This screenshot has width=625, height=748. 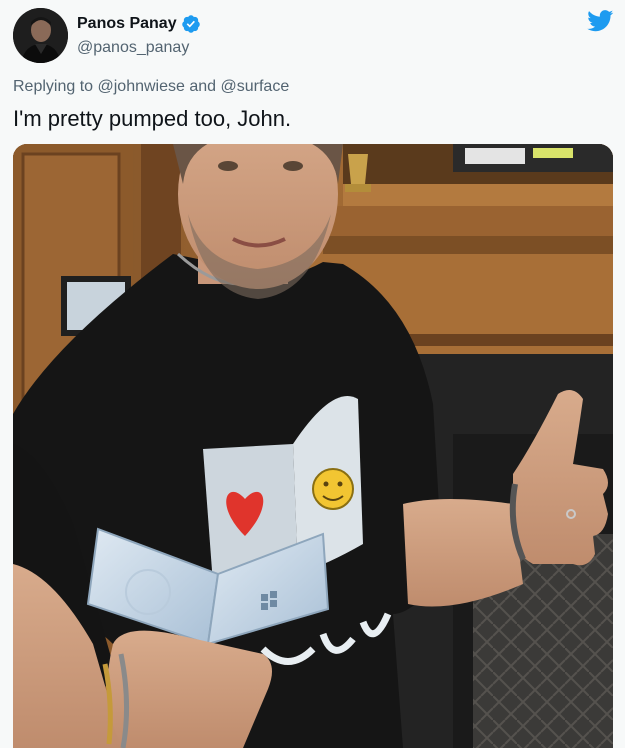 I want to click on author-name-row: Panos Panay, so click(x=139, y=24).